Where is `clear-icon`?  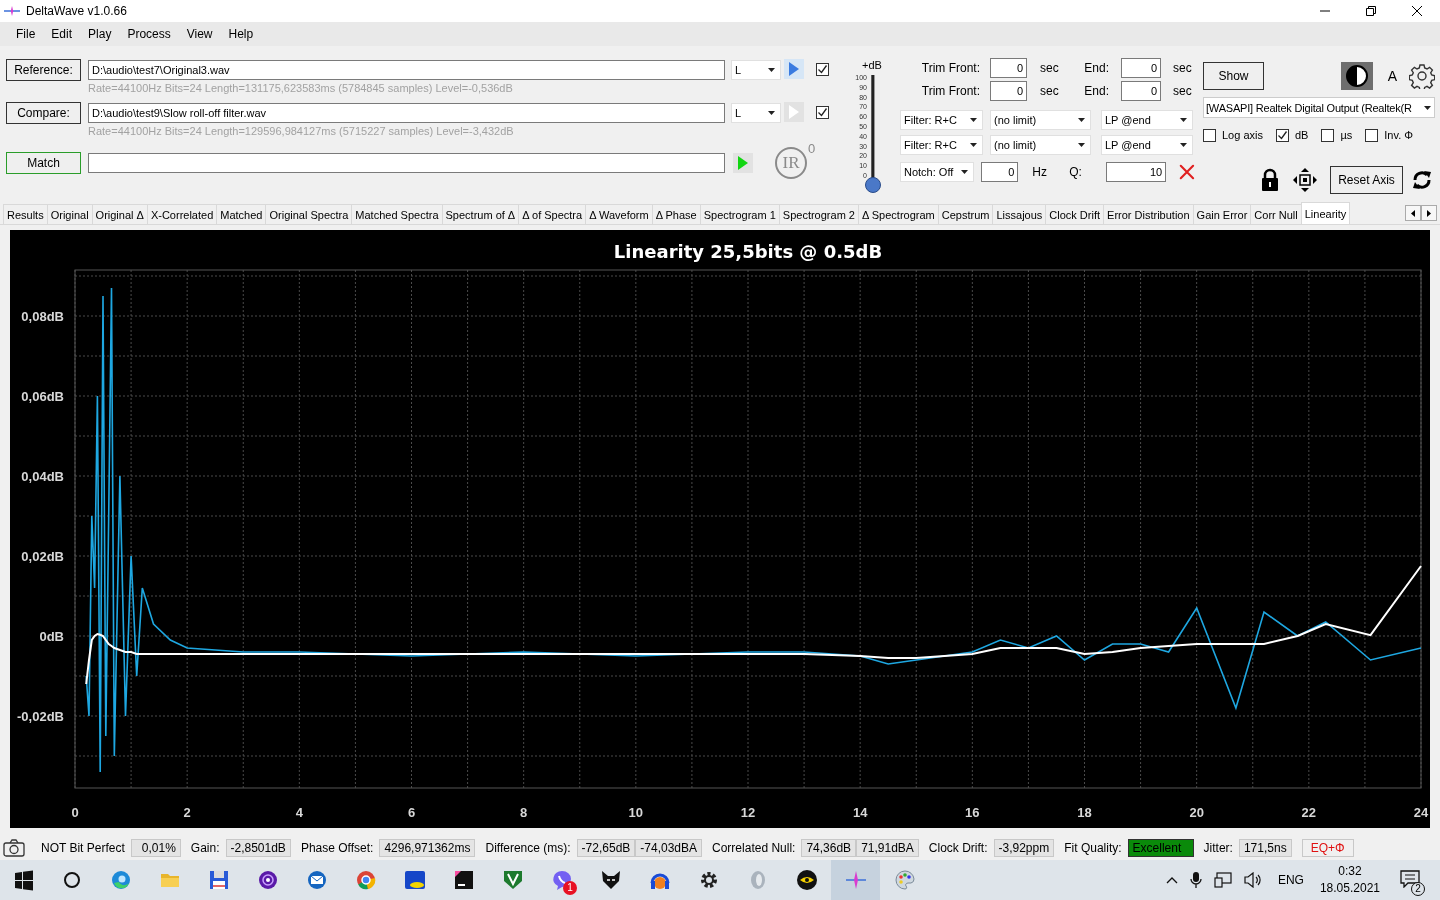 clear-icon is located at coordinates (1187, 171).